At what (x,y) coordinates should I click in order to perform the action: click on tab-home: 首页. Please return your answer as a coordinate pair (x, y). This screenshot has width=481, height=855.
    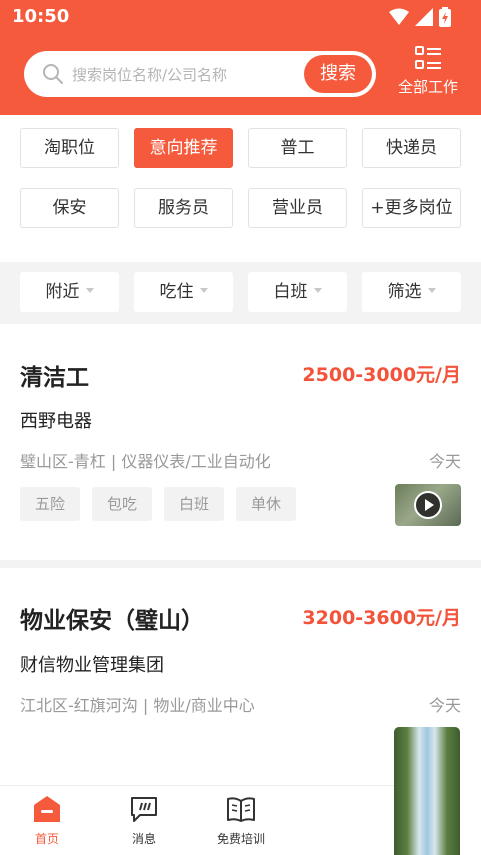
    Looking at the image, I should click on (47, 820).